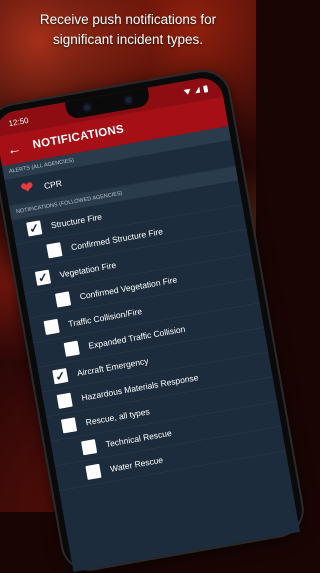 Image resolution: width=320 pixels, height=573 pixels. Describe the element at coordinates (87, 269) in the screenshot. I see `list-item-label: Vegetation Fire` at that location.